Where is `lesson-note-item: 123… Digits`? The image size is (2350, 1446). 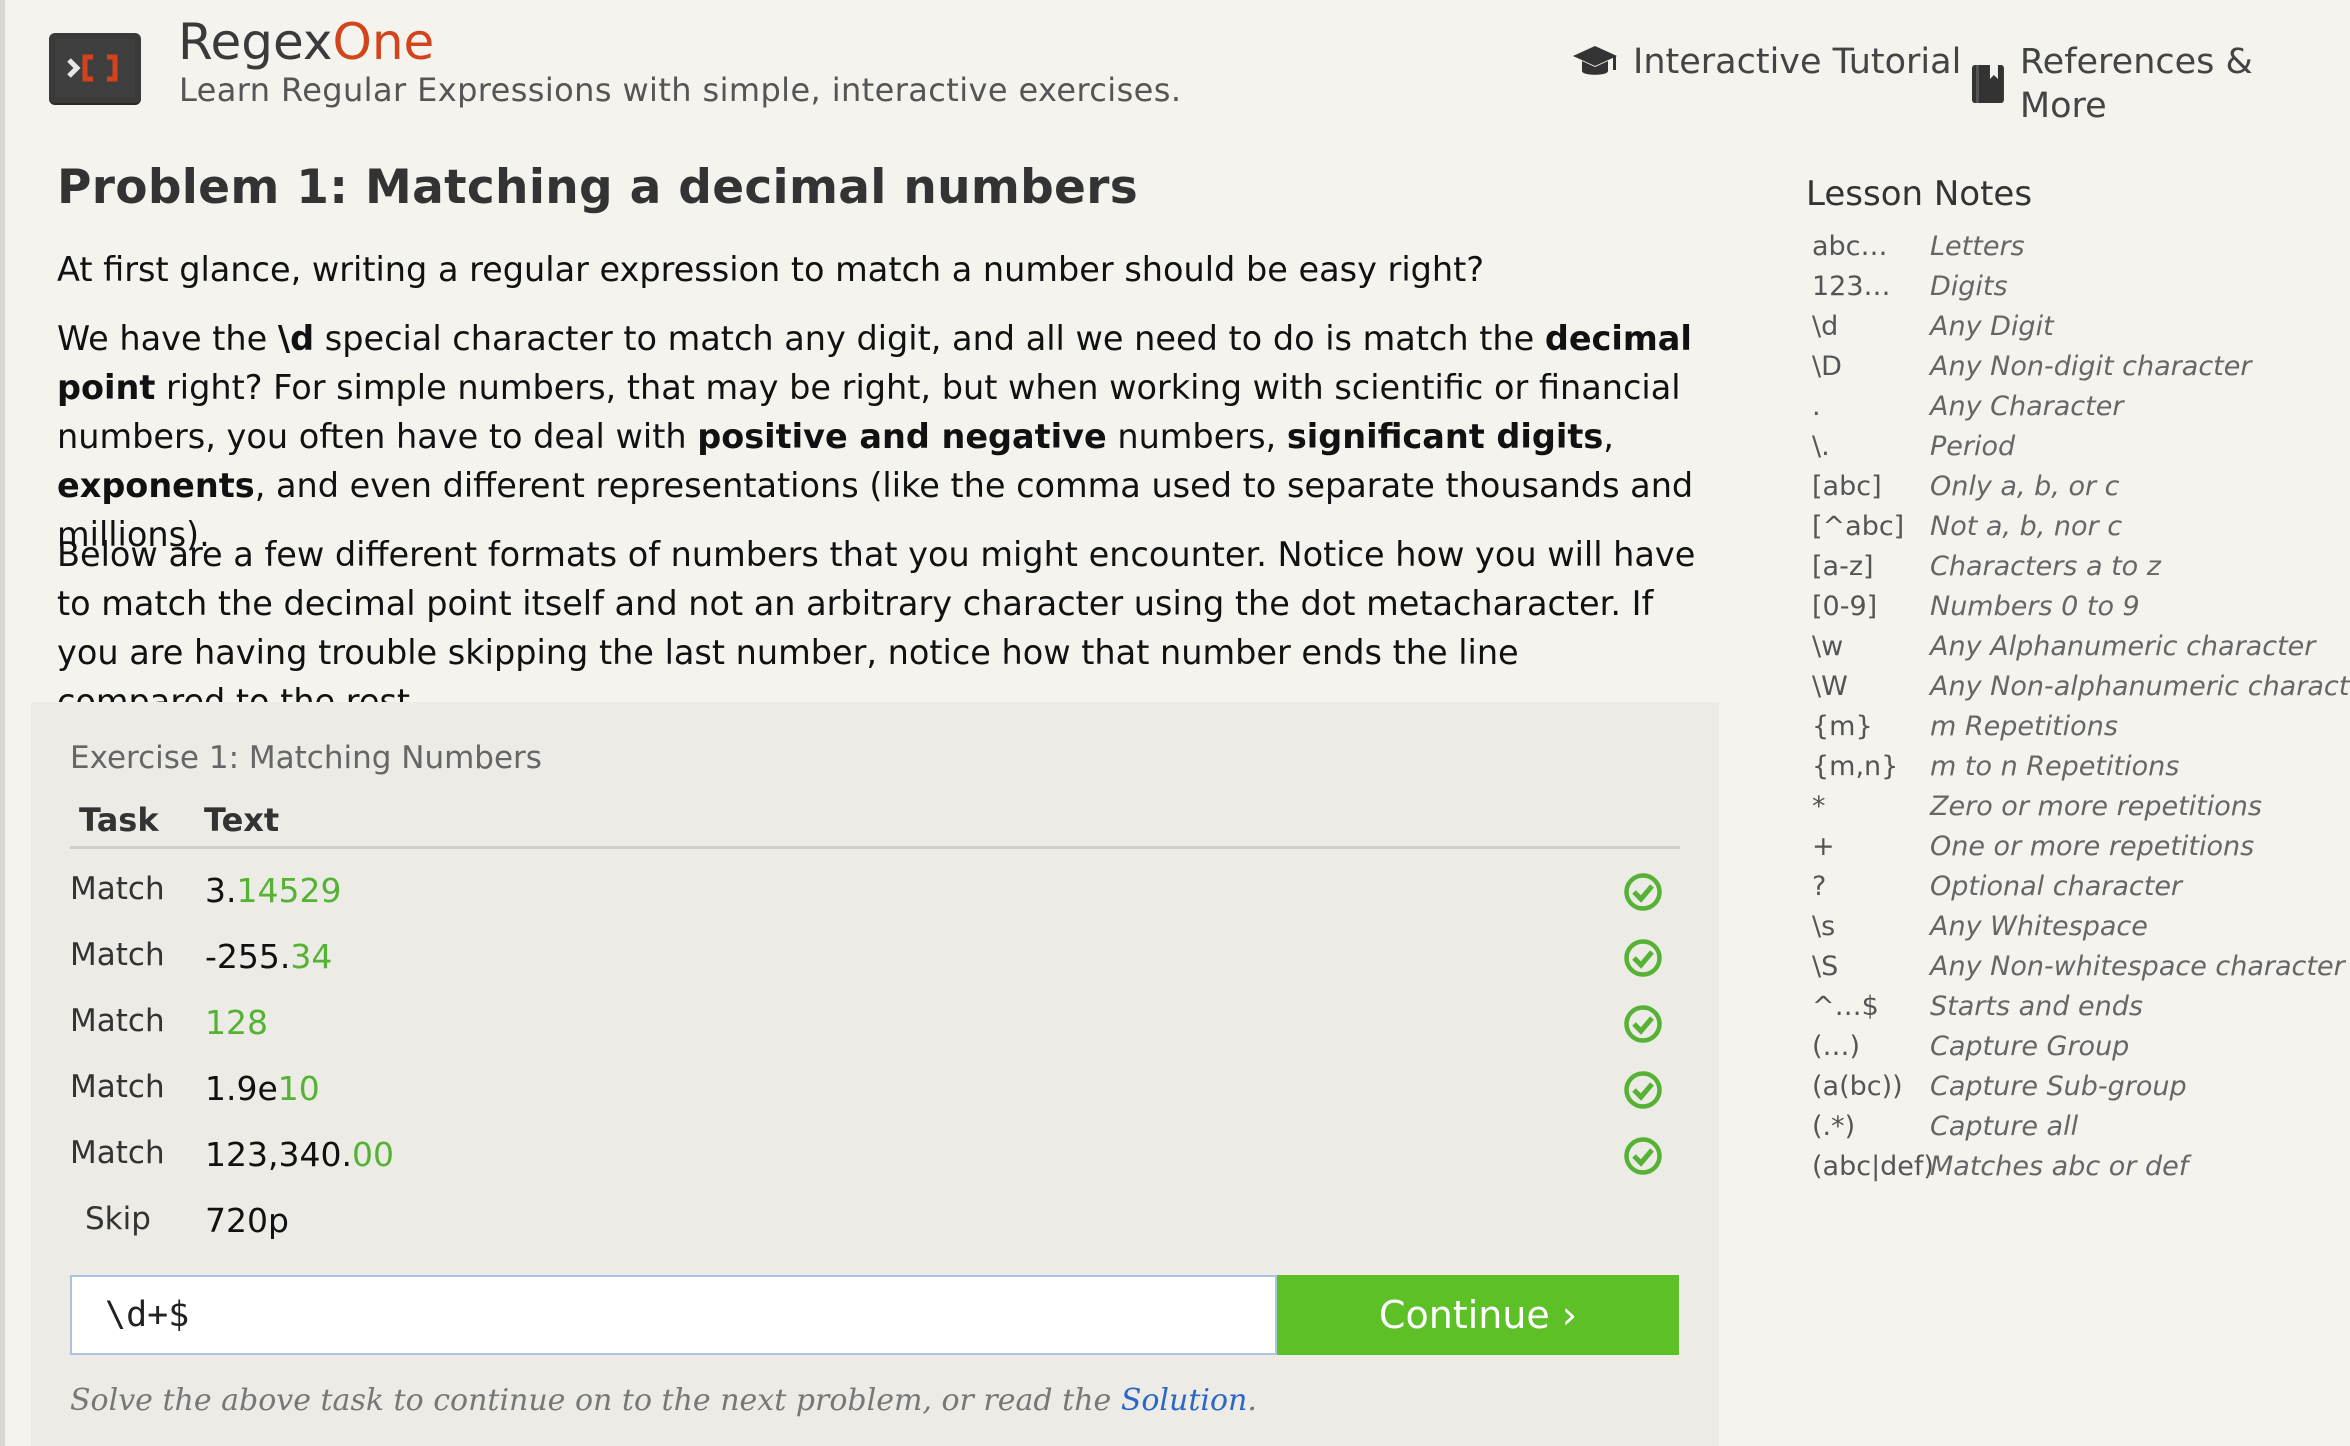 lesson-note-item: 123… Digits is located at coordinates (2081, 287).